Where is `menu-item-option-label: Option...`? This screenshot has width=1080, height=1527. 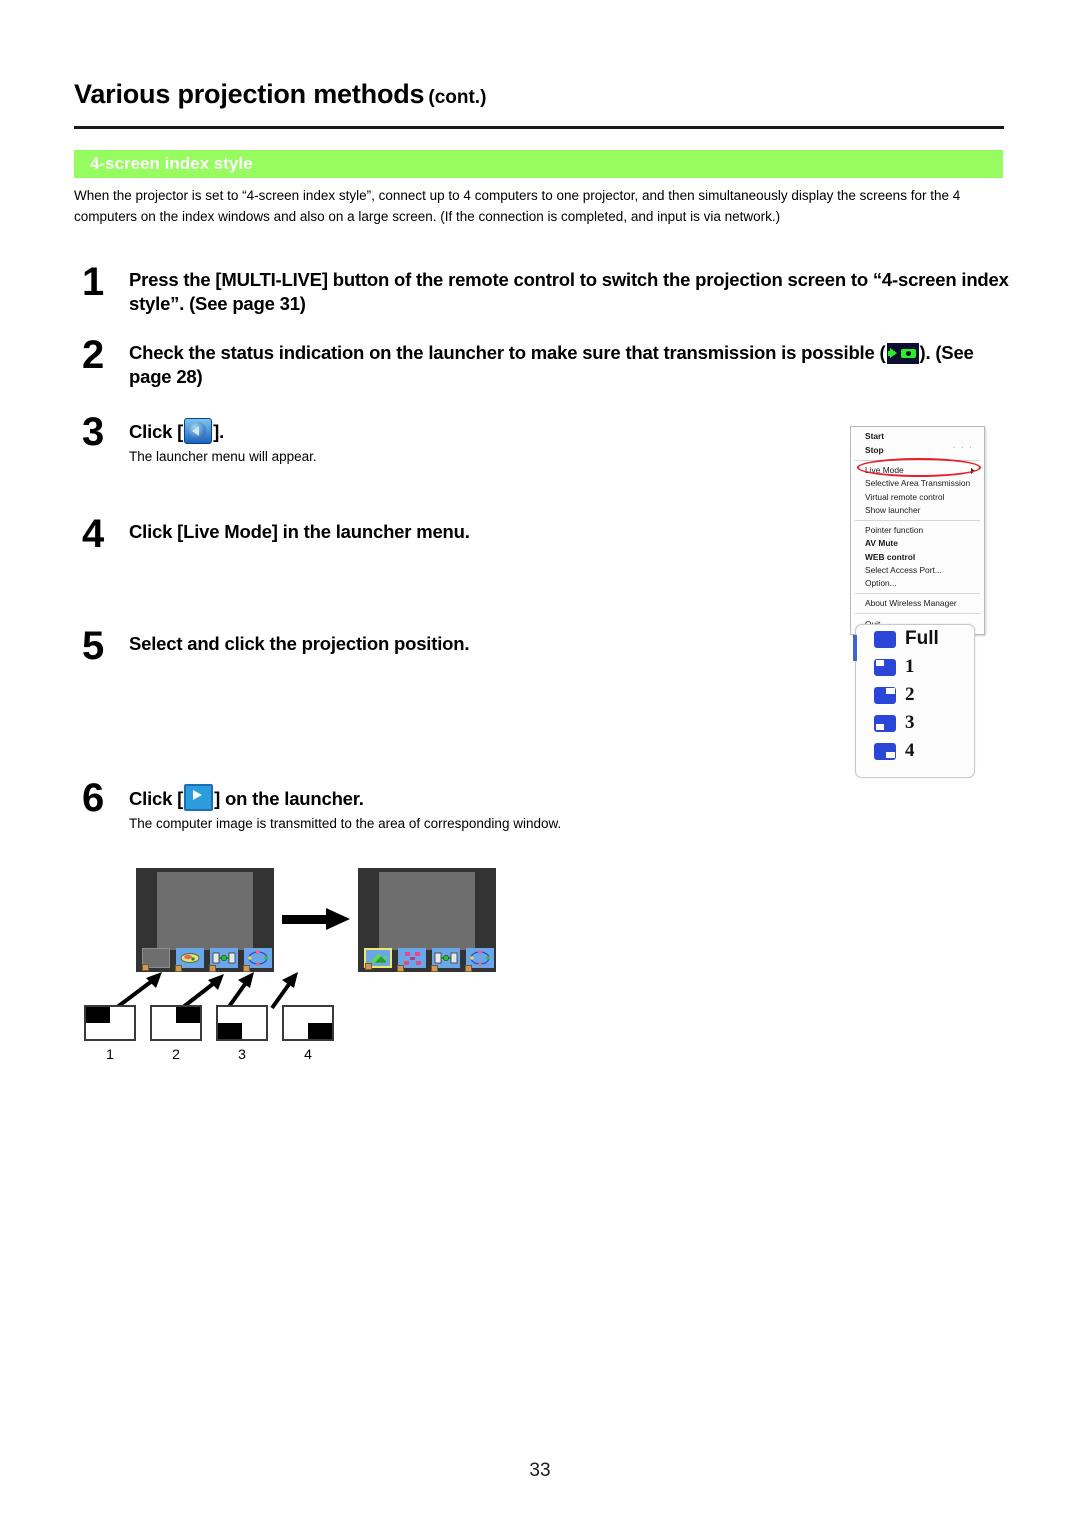
menu-item-option-label: Option... is located at coordinates (881, 583).